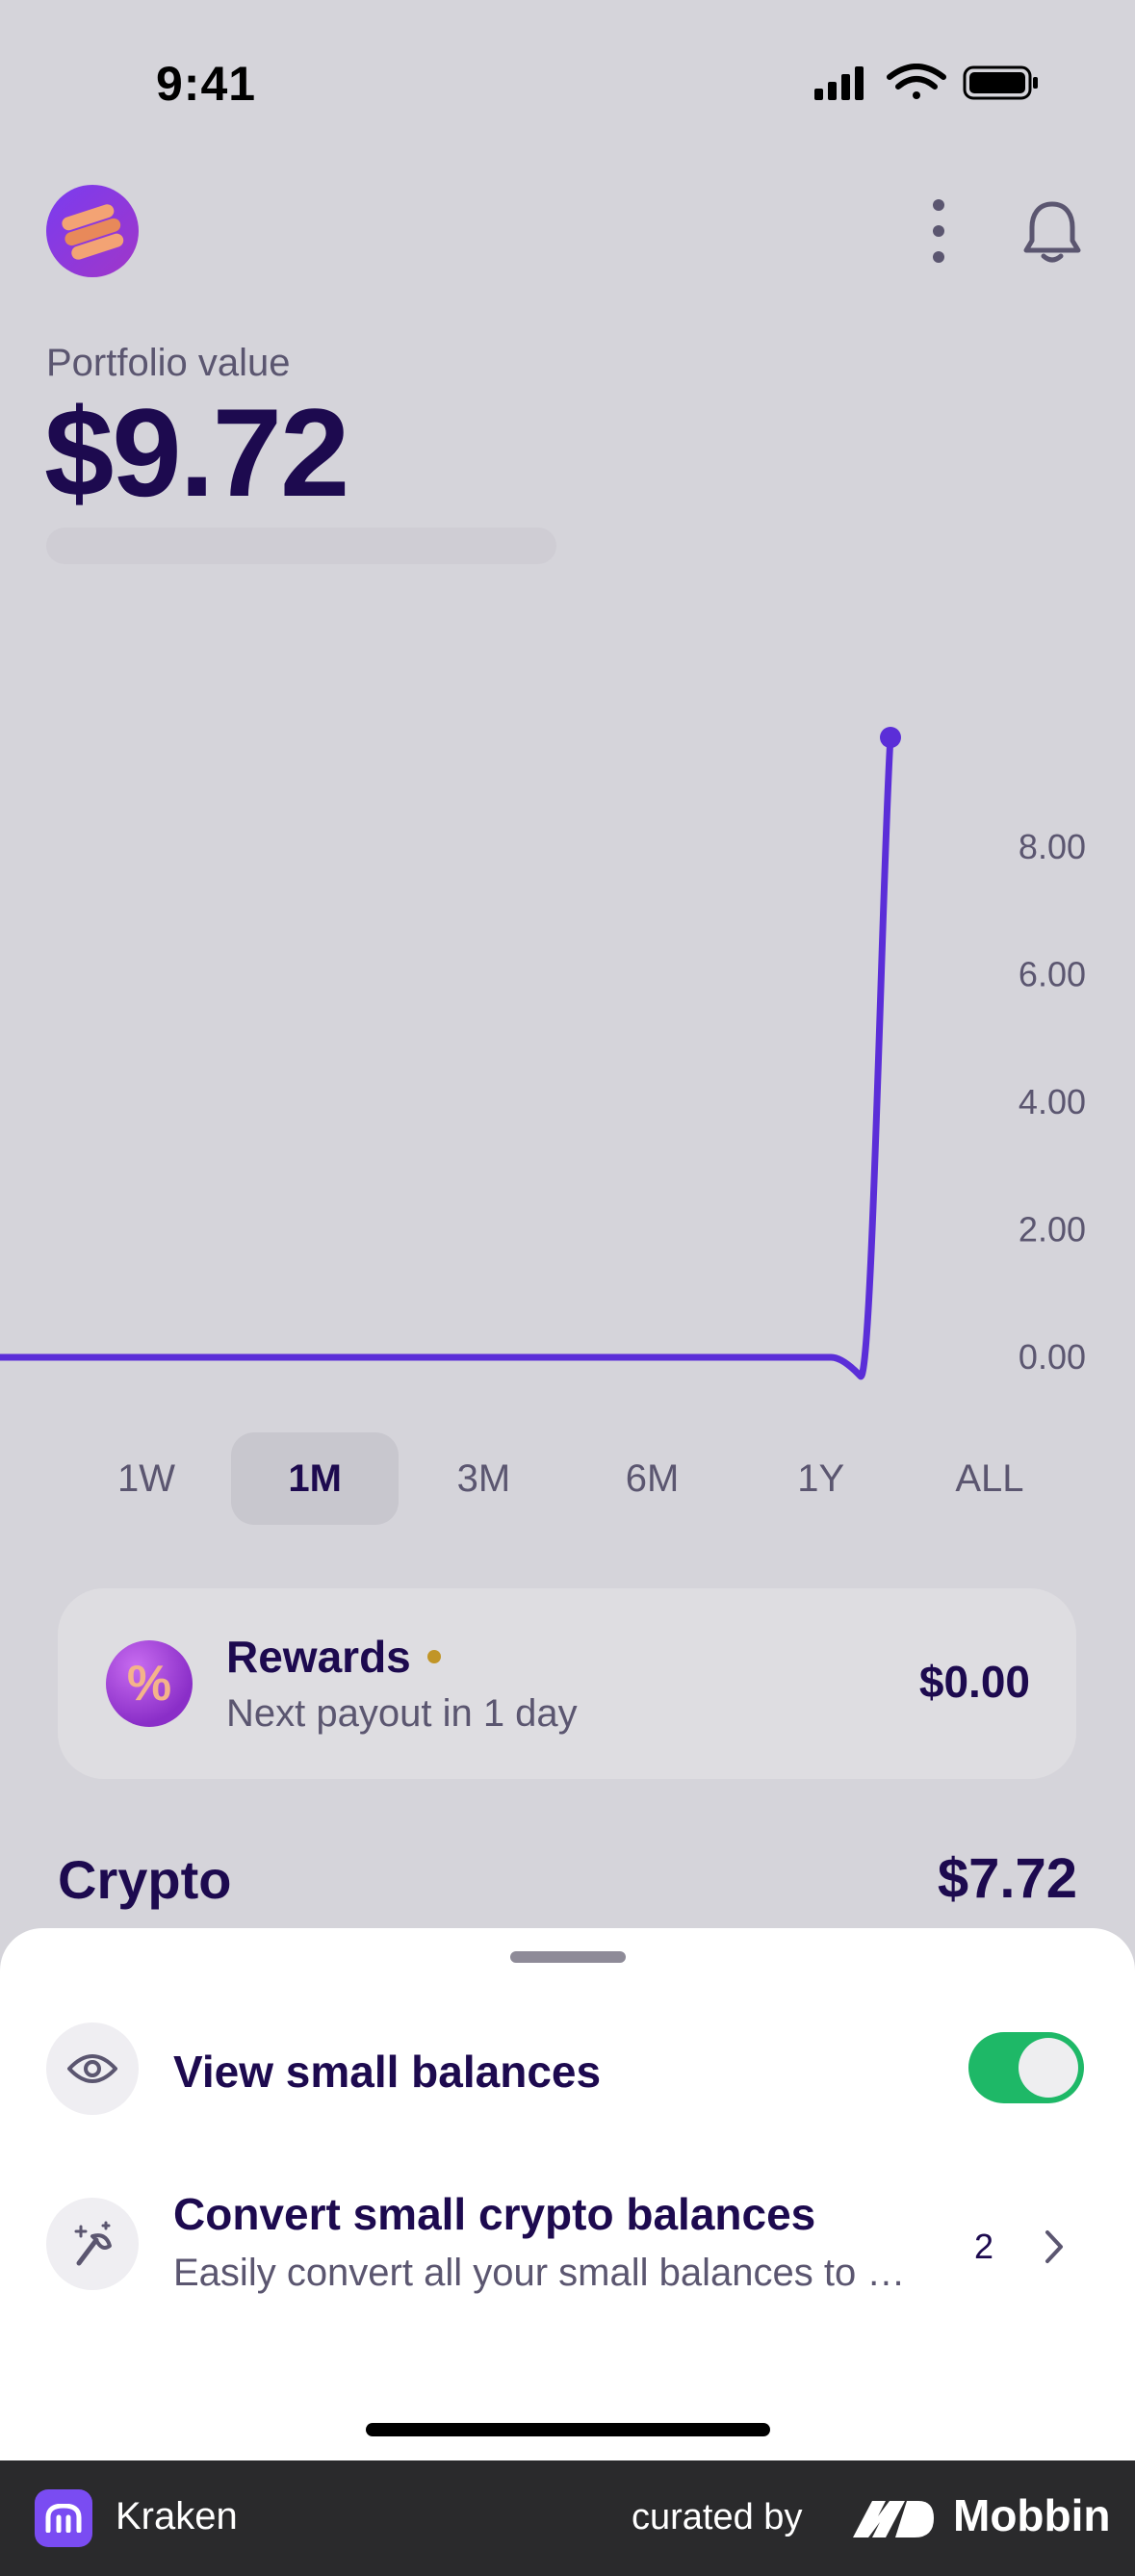 The height and width of the screenshot is (2576, 1135). I want to click on mobbin-logo-icon, so click(893, 2519).